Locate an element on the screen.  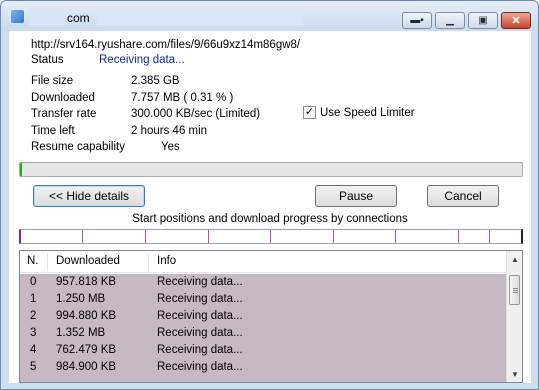
scroll-down-icon: ▼ is located at coordinates (514, 374).